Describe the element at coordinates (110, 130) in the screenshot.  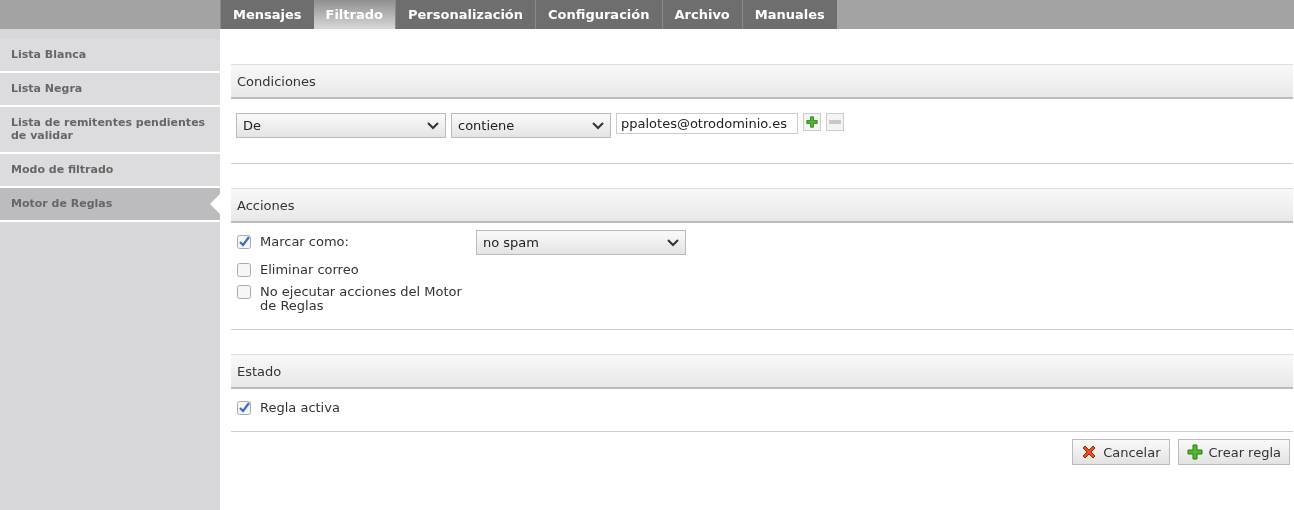
I see `sidebar-item: Lista de remitentes pendientes de validar` at that location.